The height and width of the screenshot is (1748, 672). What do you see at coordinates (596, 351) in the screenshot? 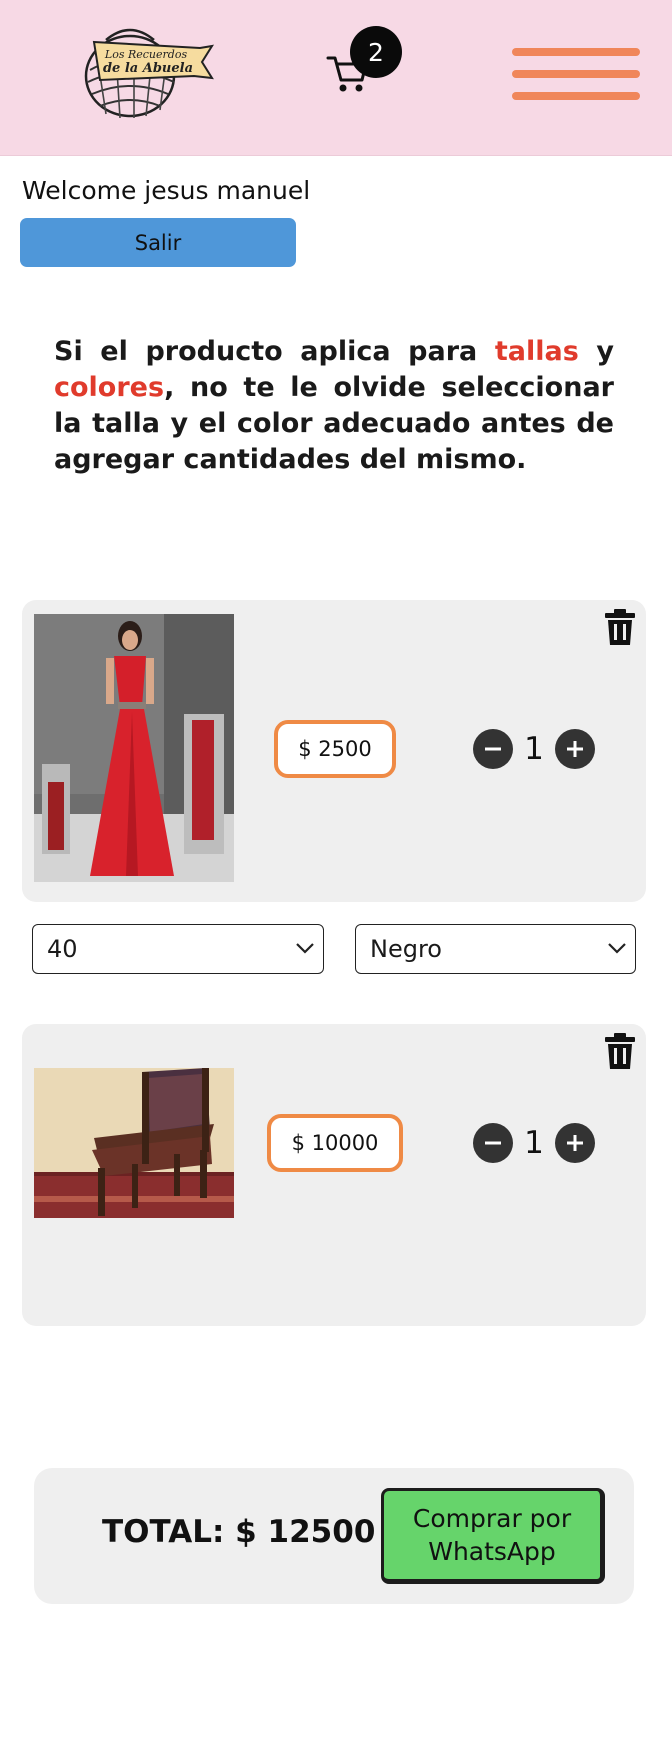
I see `notice-text: y` at bounding box center [596, 351].